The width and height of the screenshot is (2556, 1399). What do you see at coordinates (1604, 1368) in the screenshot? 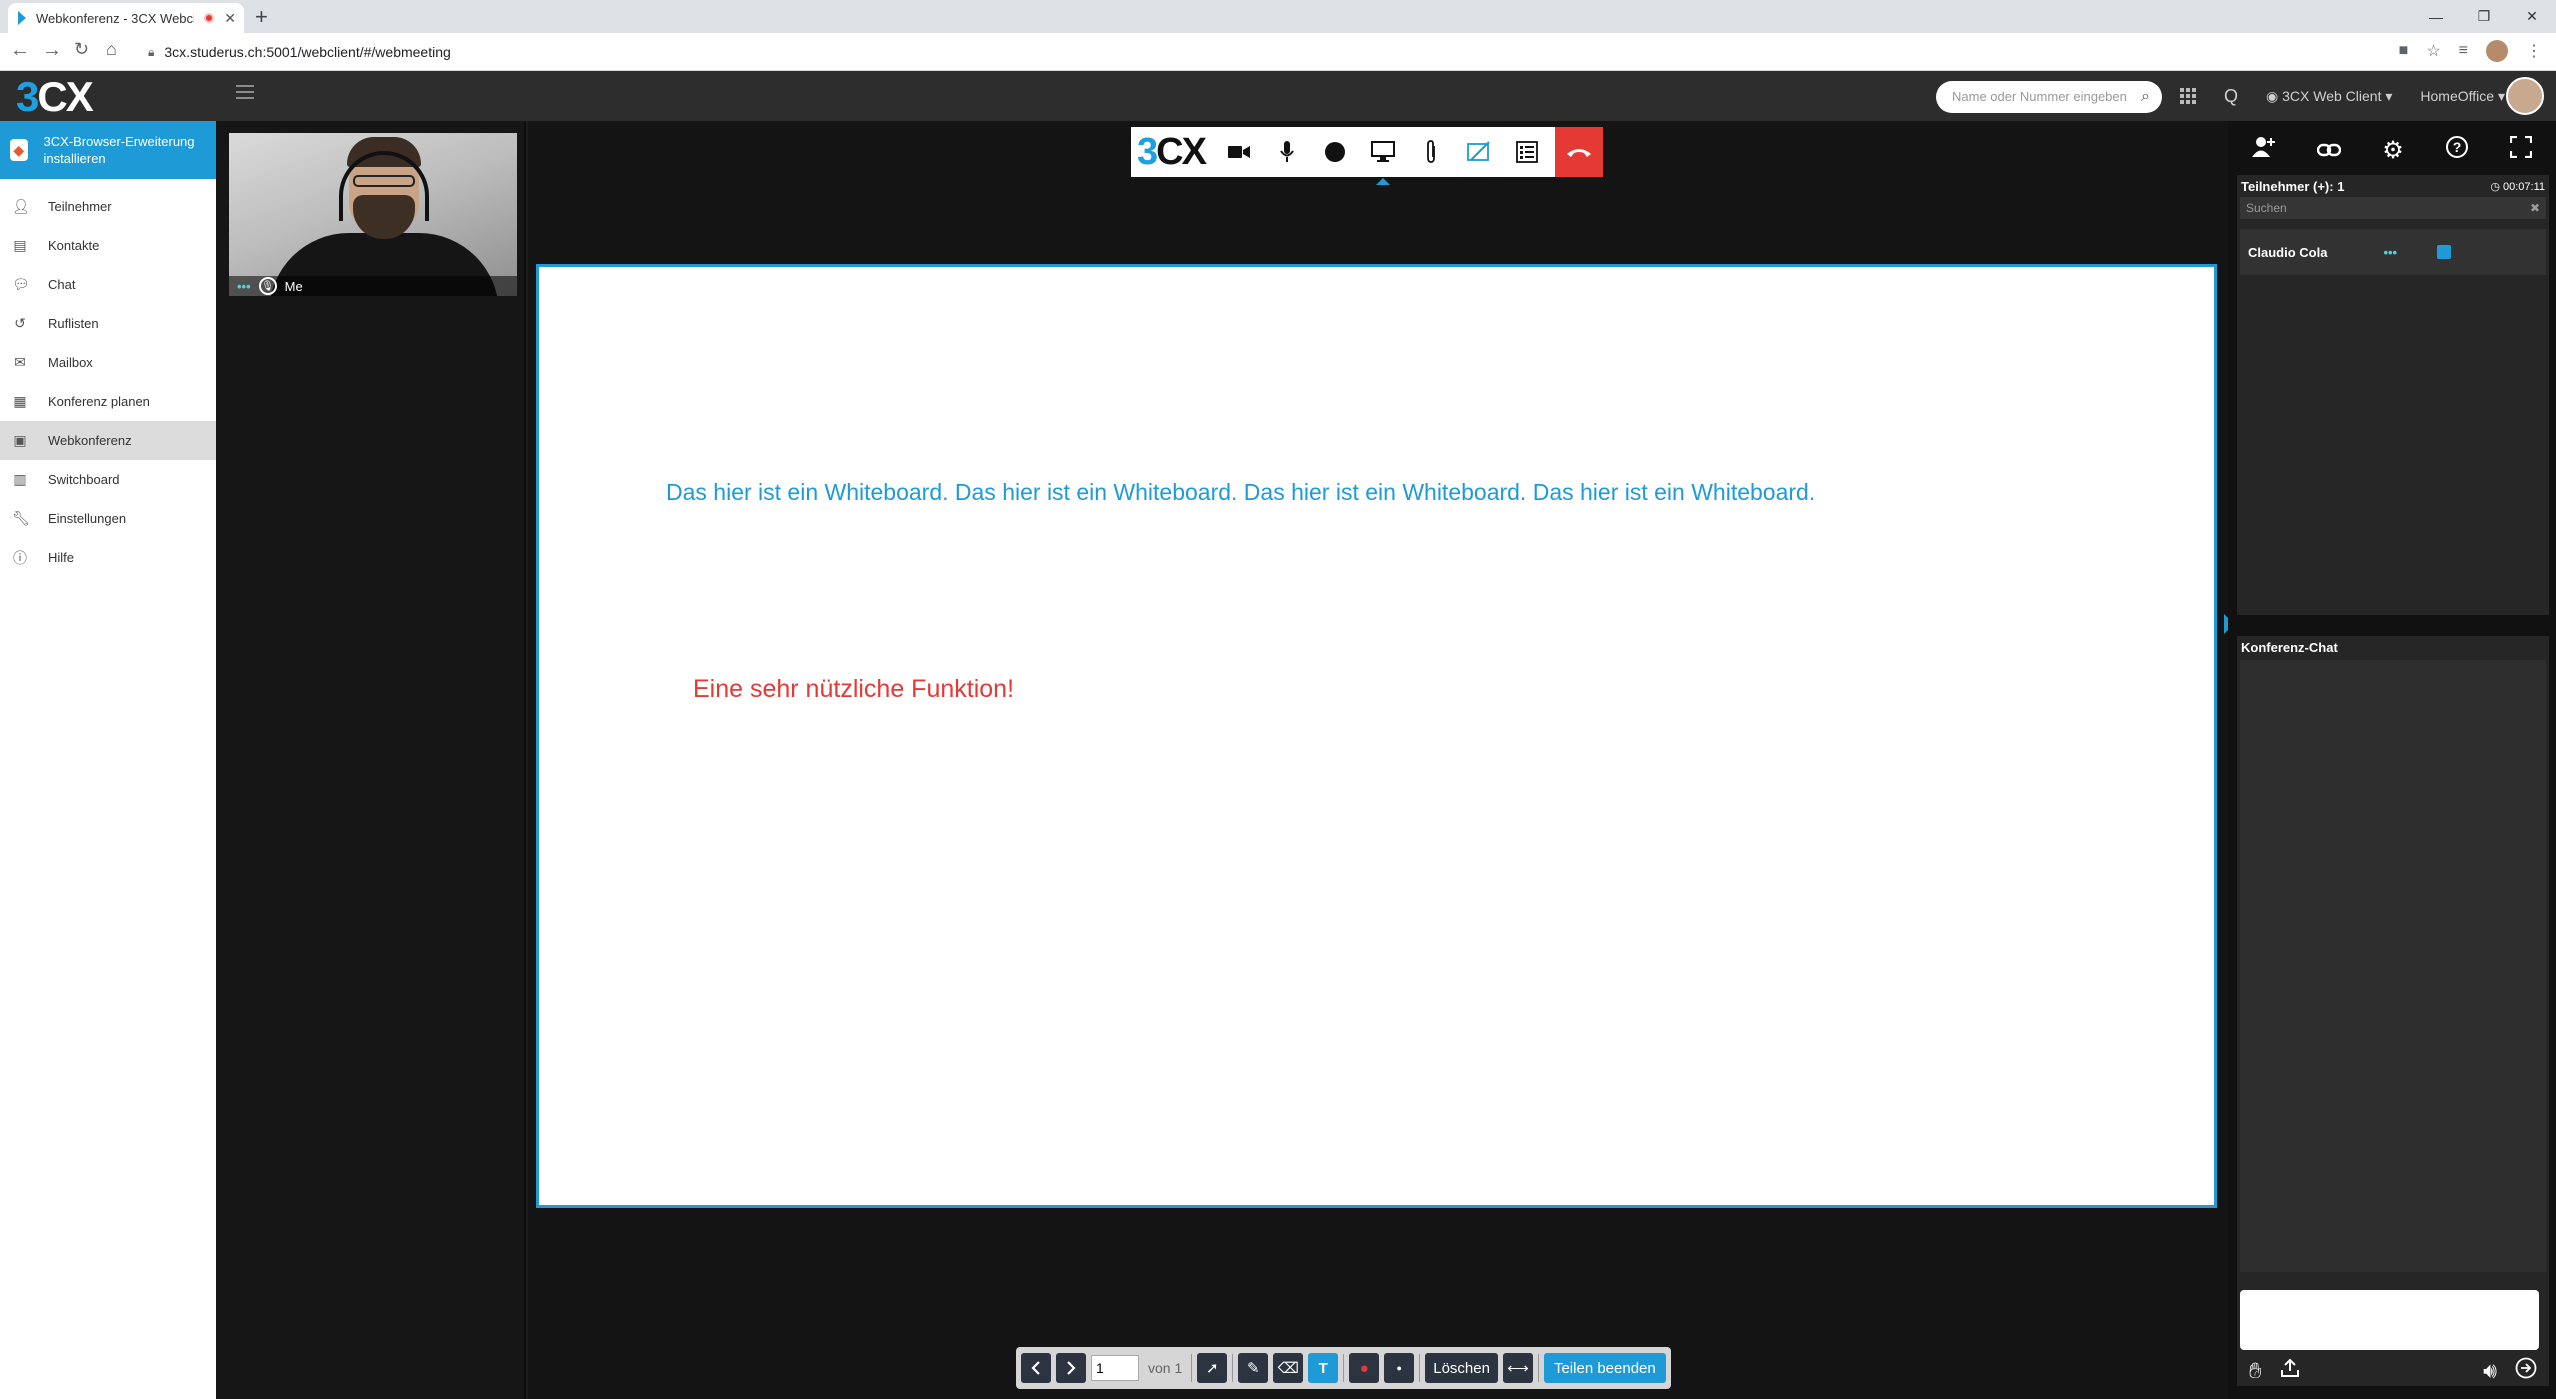
I see `stop-sharing-button: Teilen beenden` at bounding box center [1604, 1368].